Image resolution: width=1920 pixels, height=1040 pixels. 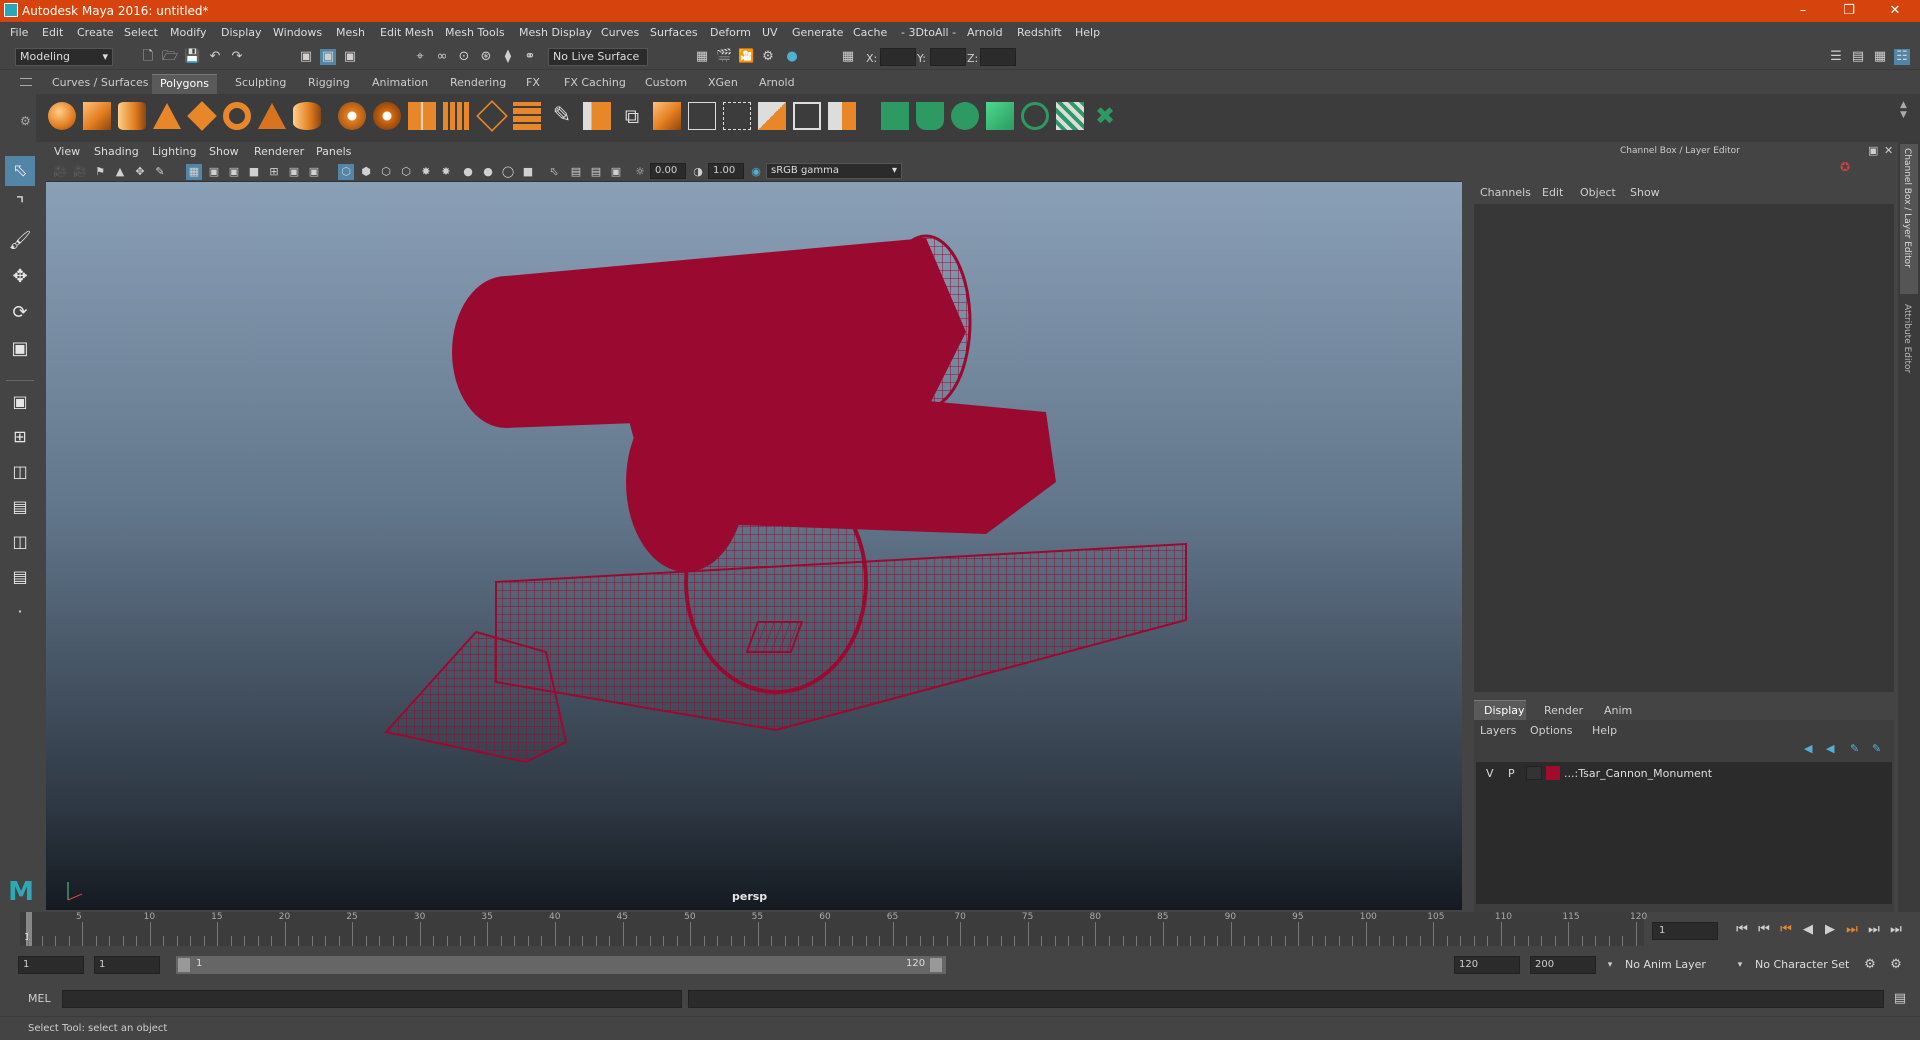 I want to click on poly-sphere-icon, so click(x=62, y=116).